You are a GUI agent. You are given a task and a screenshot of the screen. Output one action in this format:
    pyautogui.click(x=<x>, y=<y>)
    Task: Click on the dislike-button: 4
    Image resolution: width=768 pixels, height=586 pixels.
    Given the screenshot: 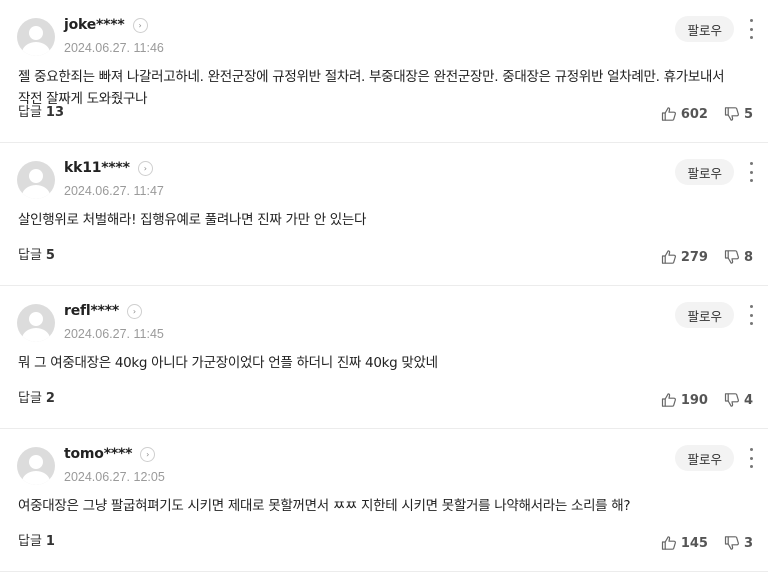 What is the action you would take?
    pyautogui.click(x=738, y=400)
    